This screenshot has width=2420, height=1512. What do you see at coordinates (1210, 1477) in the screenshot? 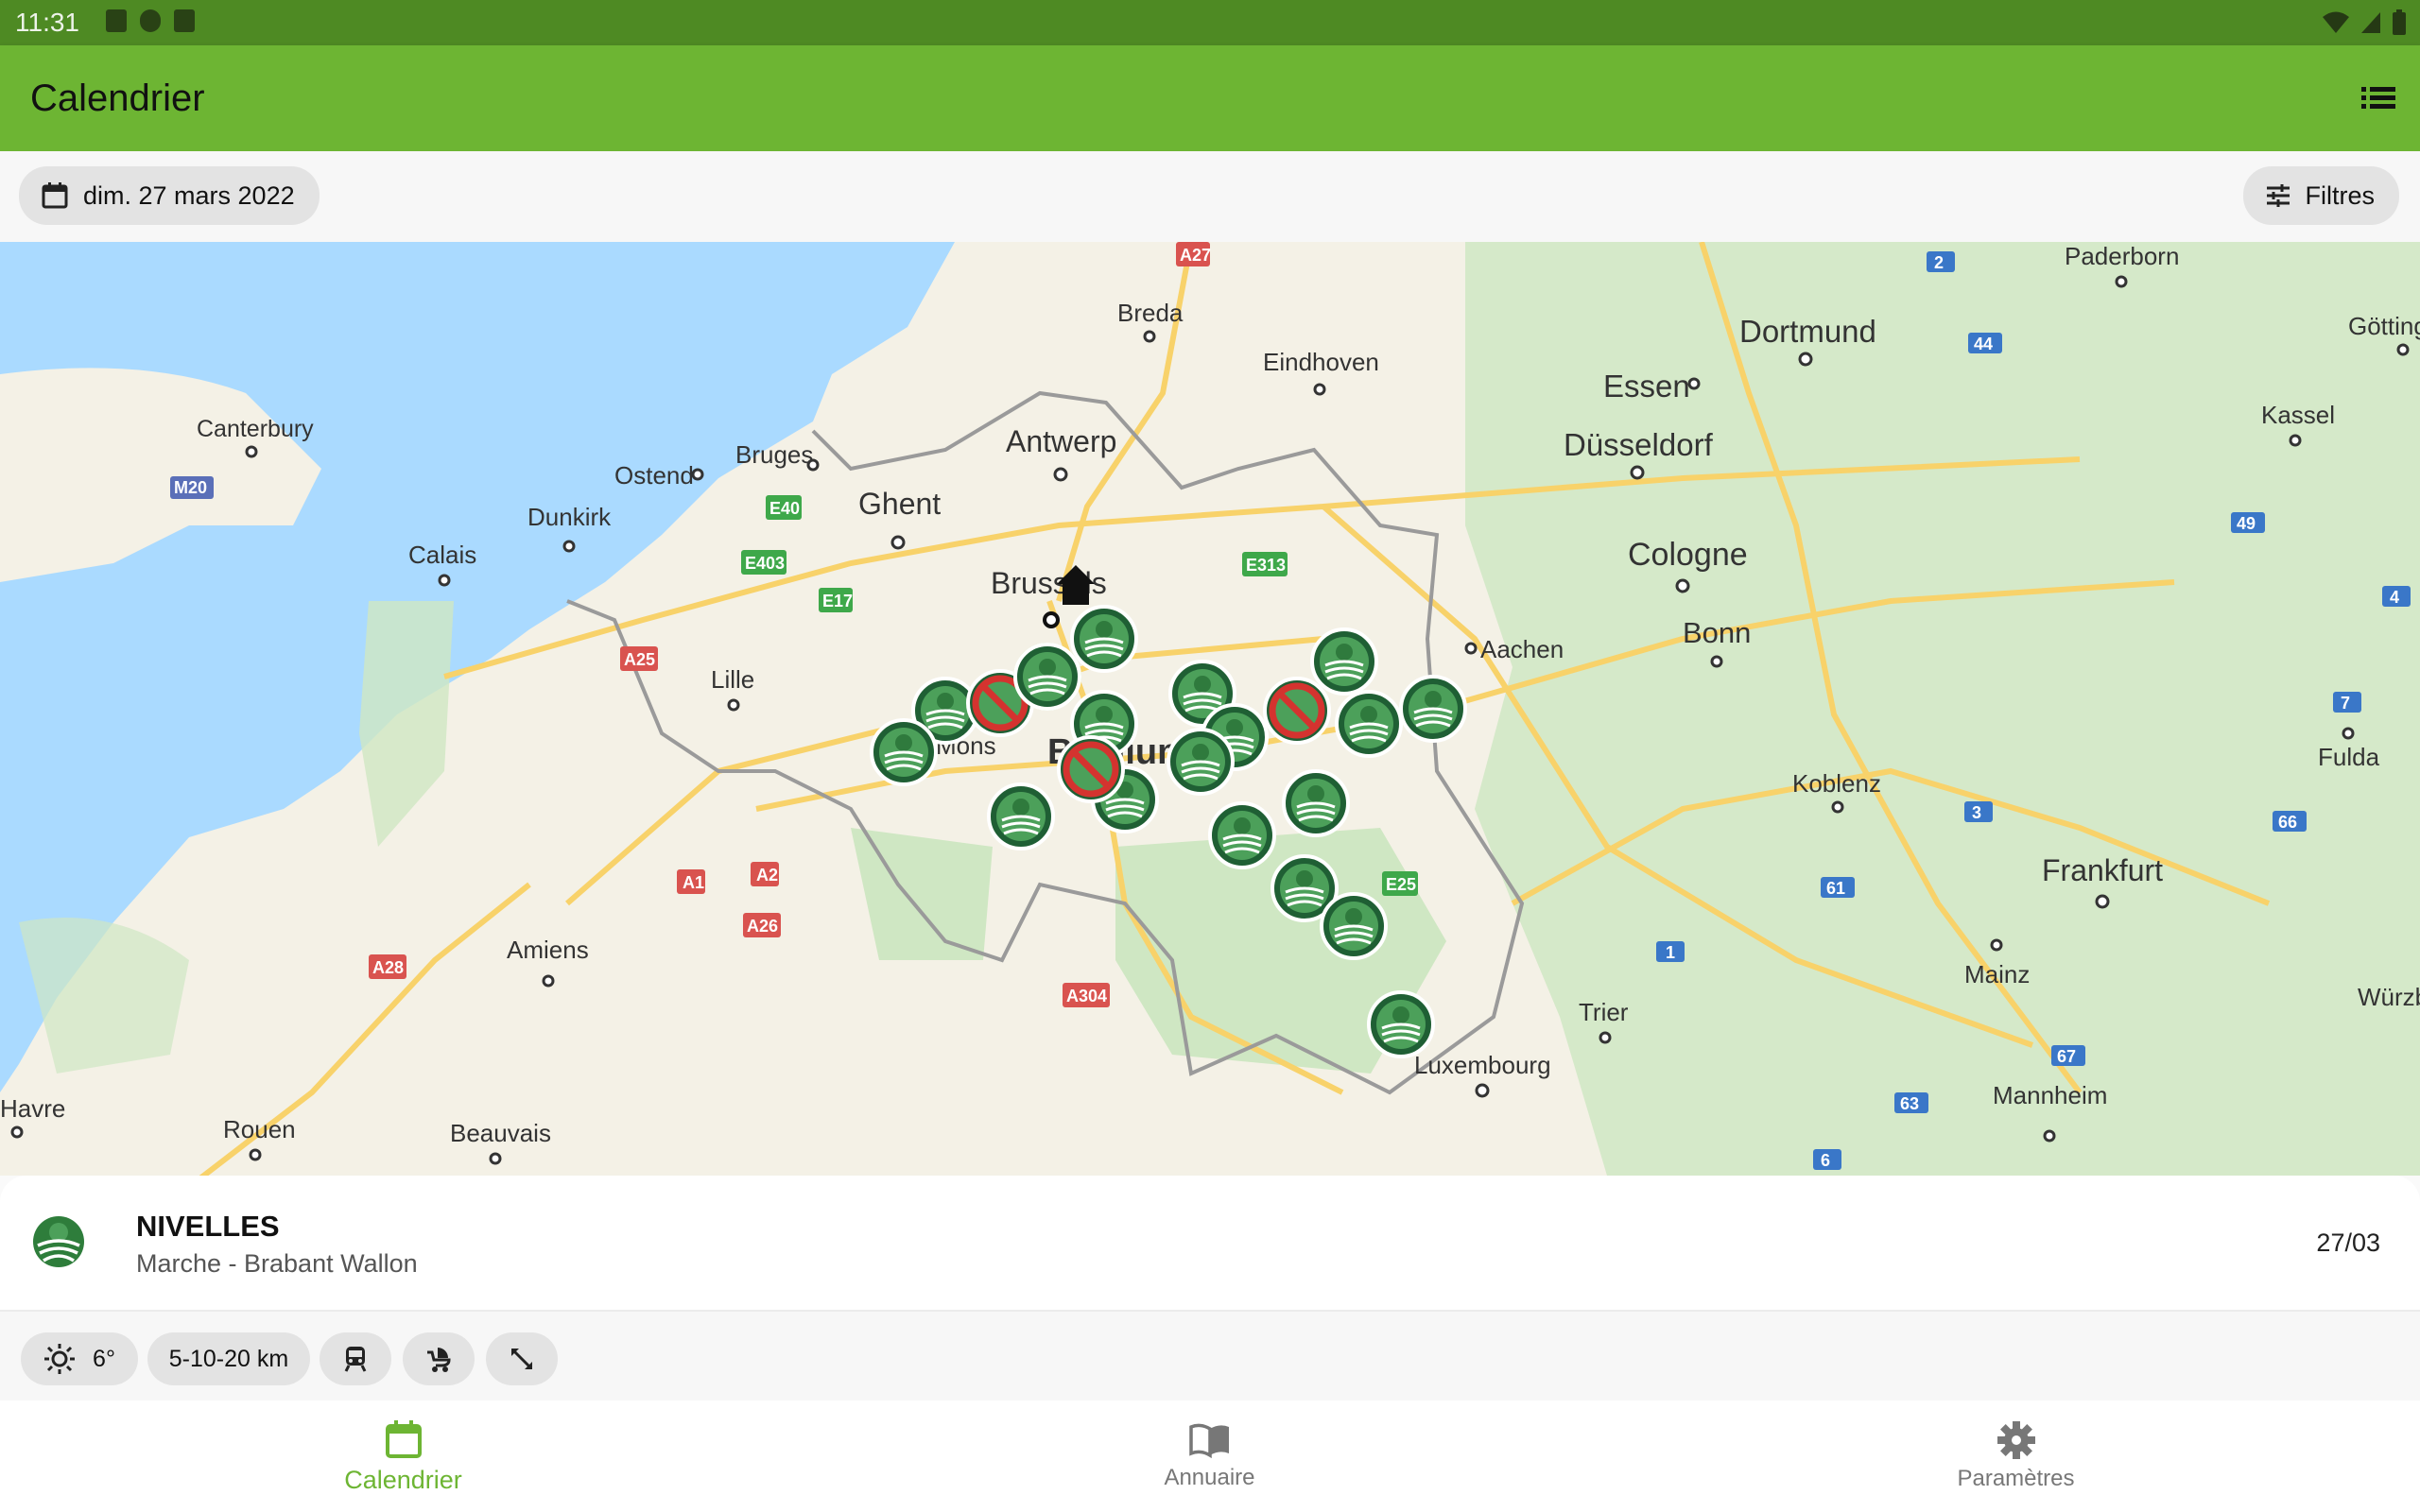
I see `nav-directory-label: Annuaire` at bounding box center [1210, 1477].